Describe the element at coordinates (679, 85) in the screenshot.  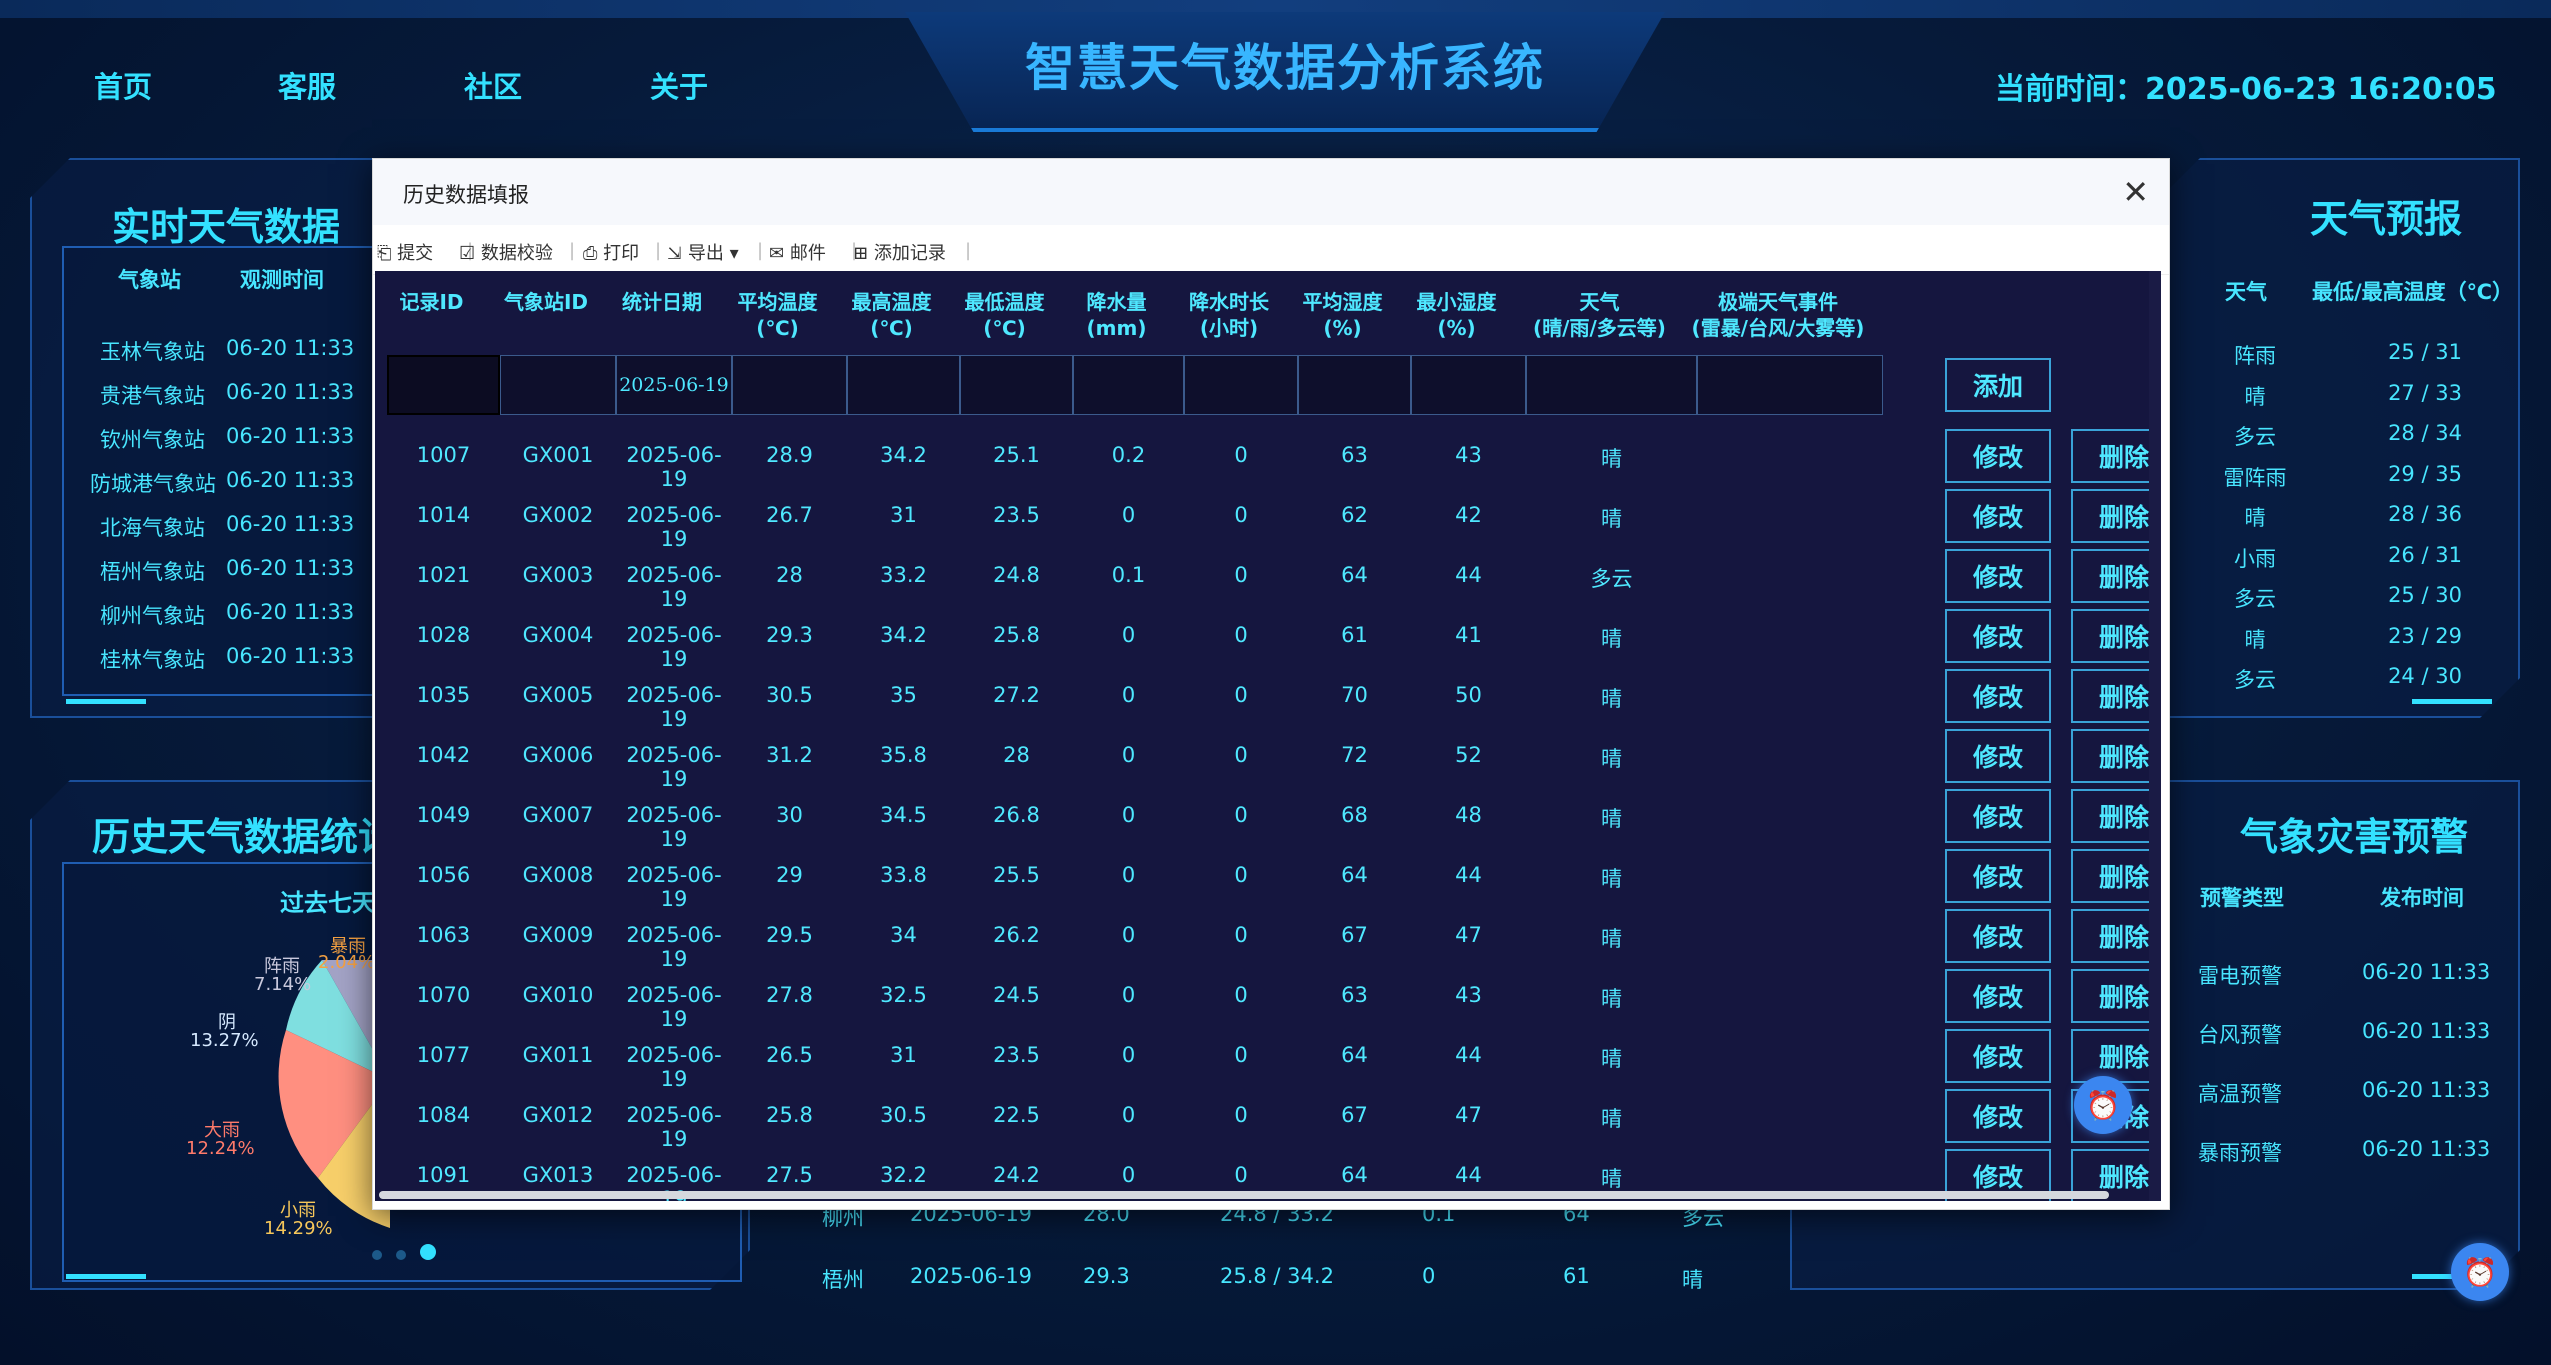
I see `nav-about: 关于` at that location.